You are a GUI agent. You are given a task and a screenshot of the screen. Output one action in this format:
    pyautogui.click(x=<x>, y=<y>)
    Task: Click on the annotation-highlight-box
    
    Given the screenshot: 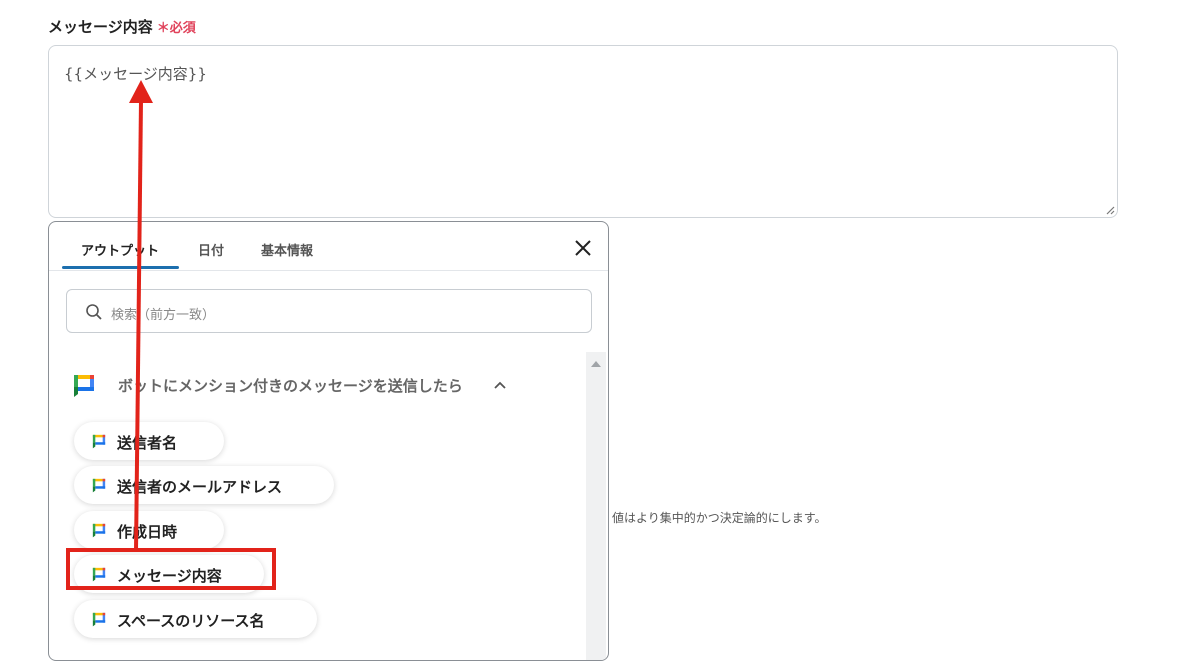 What is the action you would take?
    pyautogui.click(x=171, y=569)
    